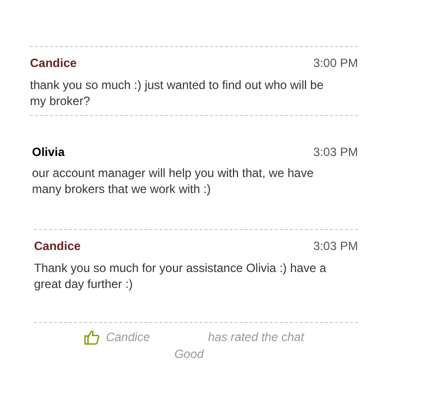 The width and height of the screenshot is (442, 404). What do you see at coordinates (335, 63) in the screenshot?
I see `message-time: 3:00 PM` at bounding box center [335, 63].